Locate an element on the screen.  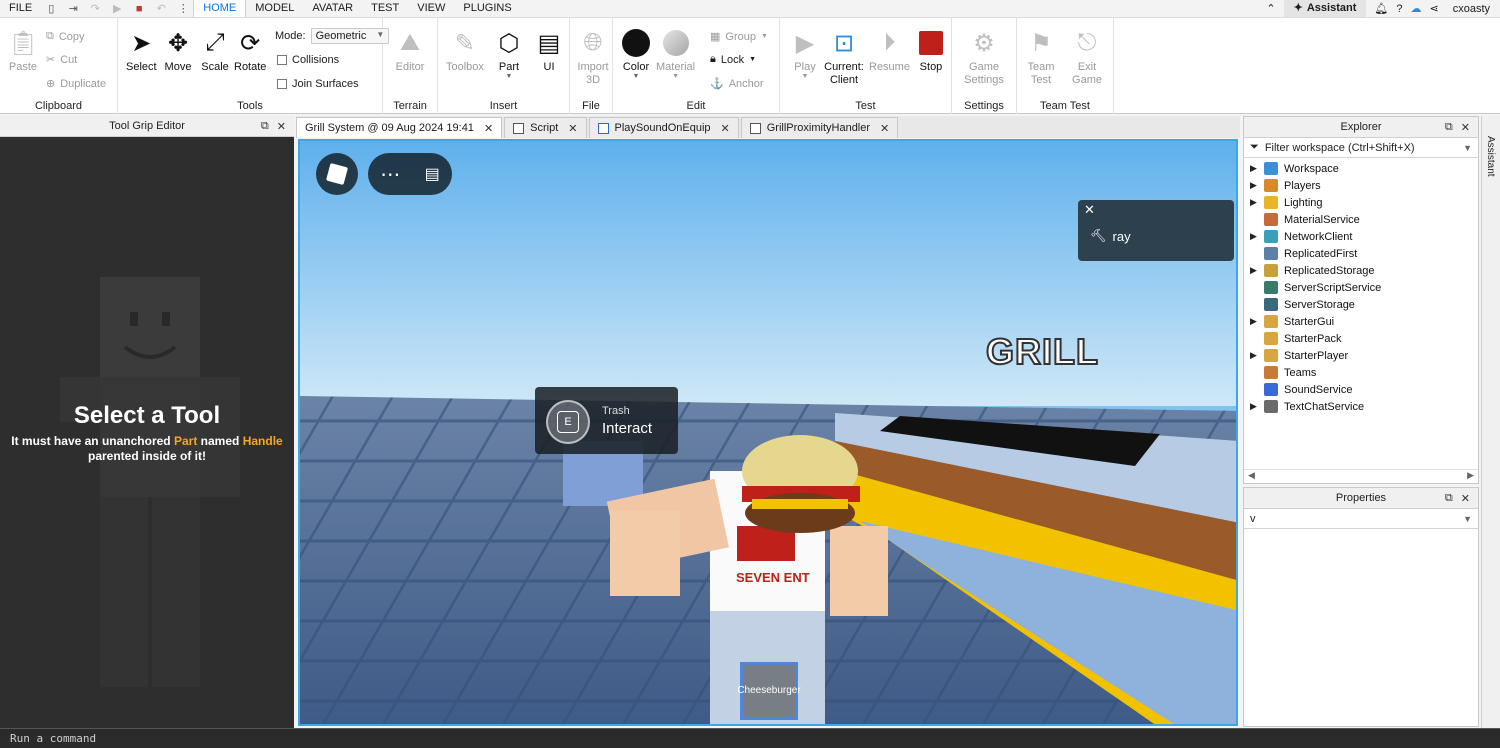
notifications-icon: 🔔︎ is located at coordinates (1381, 8).